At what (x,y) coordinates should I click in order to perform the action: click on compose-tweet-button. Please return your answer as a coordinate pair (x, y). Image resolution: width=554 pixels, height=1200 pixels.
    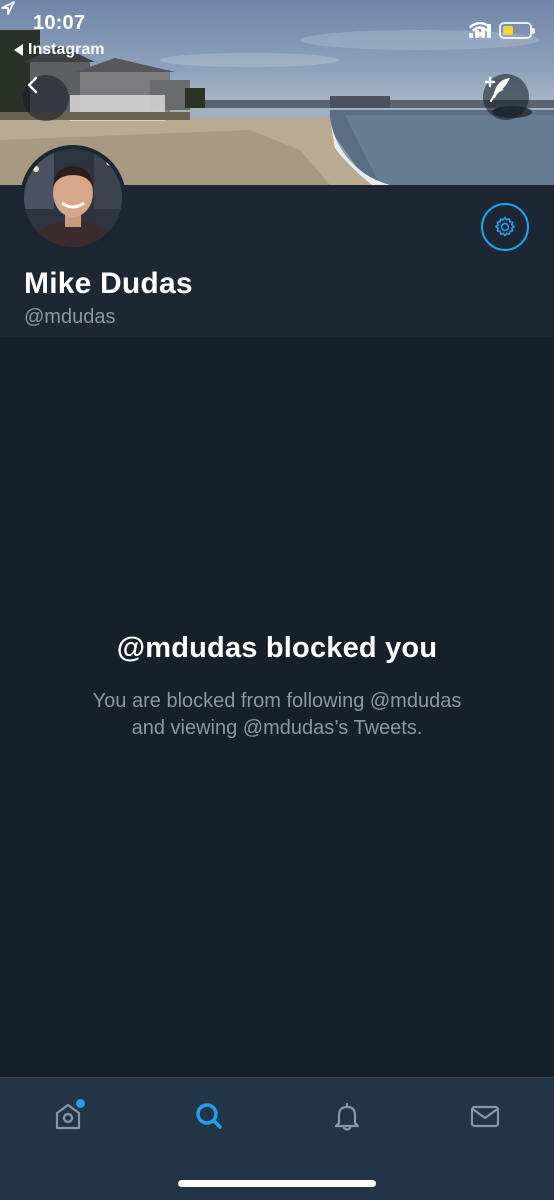
    Looking at the image, I should click on (506, 97).